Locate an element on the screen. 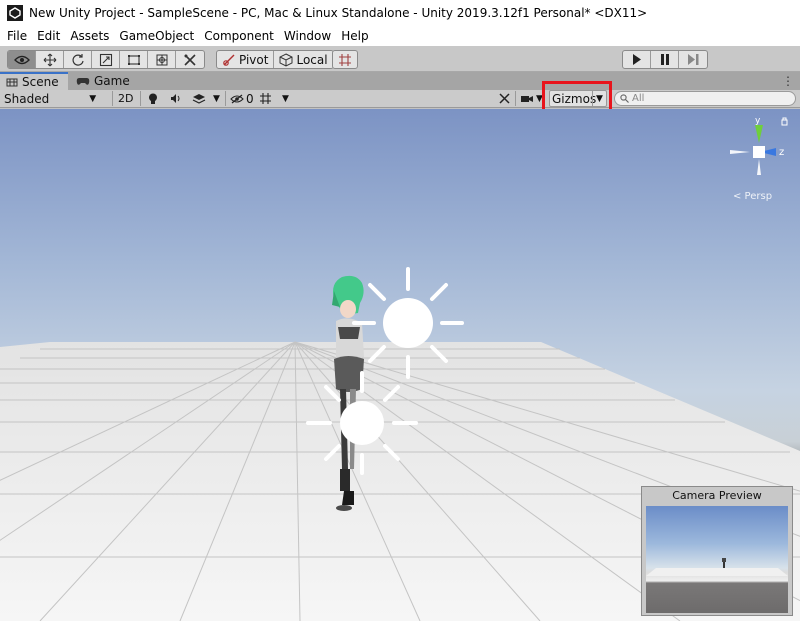 The image size is (800, 621). tools-icon is located at coordinates (504, 98).